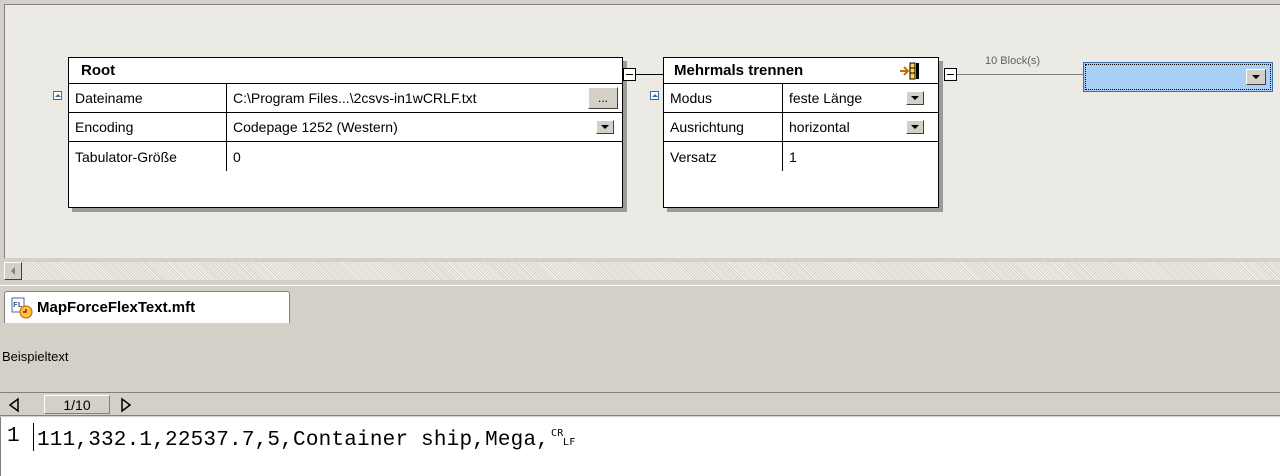 The width and height of the screenshot is (1280, 476). Describe the element at coordinates (723, 127) in the screenshot. I see `orientation-label: Ausrichtung` at that location.